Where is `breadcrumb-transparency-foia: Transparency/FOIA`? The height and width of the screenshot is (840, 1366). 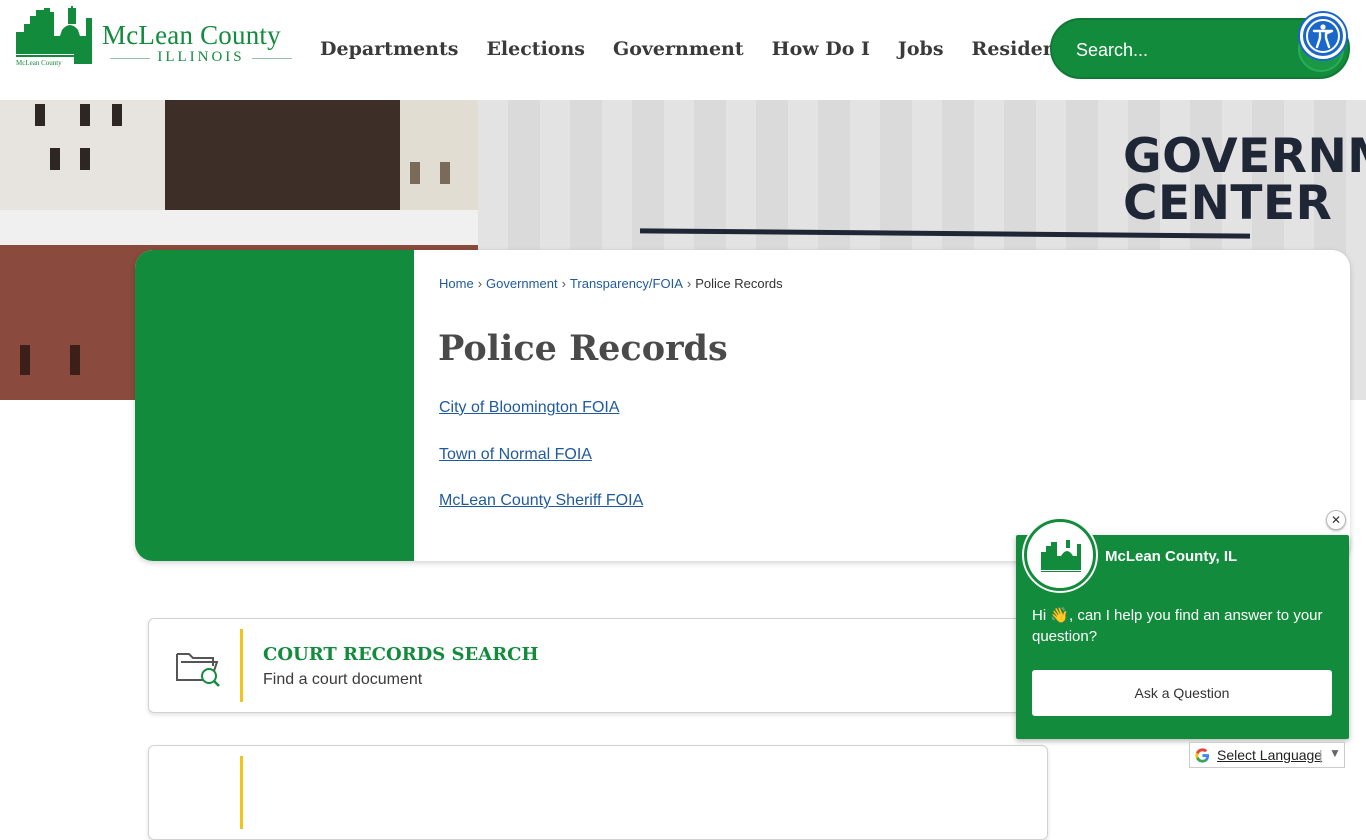
breadcrumb-transparency-foia: Transparency/FOIA is located at coordinates (626, 283).